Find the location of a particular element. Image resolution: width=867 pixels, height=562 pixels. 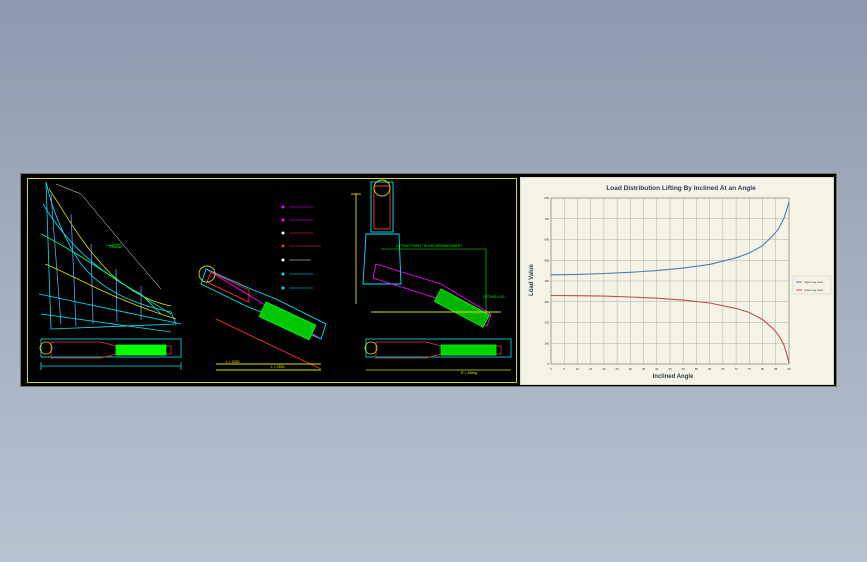

x-axis-label: Inclined Angle is located at coordinates (673, 377).